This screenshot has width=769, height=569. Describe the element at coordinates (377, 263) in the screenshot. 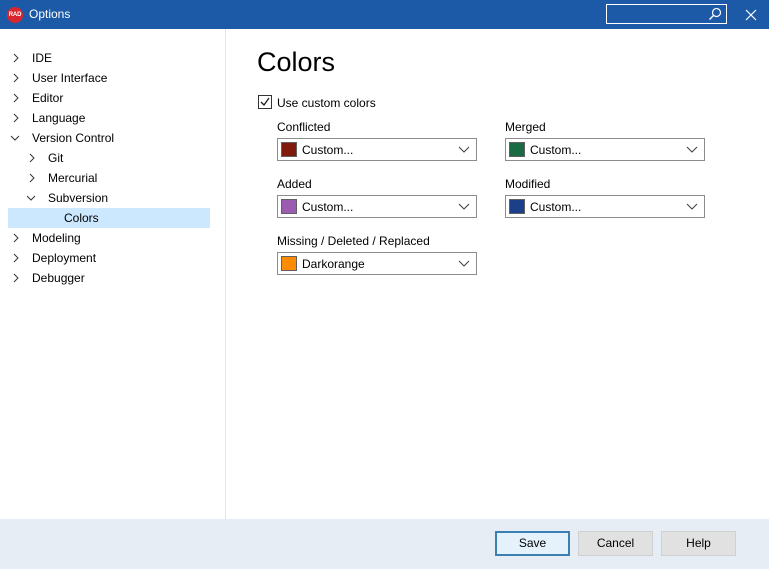

I see `missing-color-select: Darkorange` at that location.